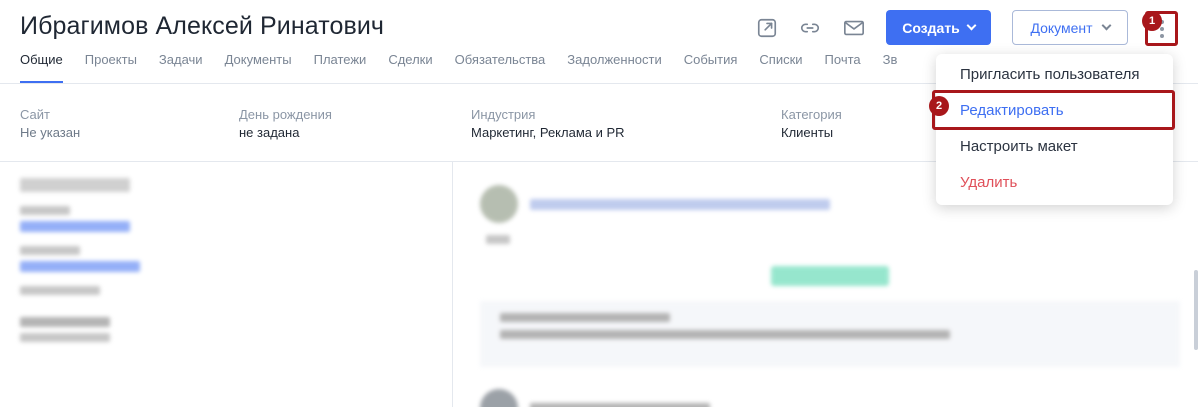  What do you see at coordinates (285, 123) in the screenshot?
I see `field-birthday: День рождения не задана` at bounding box center [285, 123].